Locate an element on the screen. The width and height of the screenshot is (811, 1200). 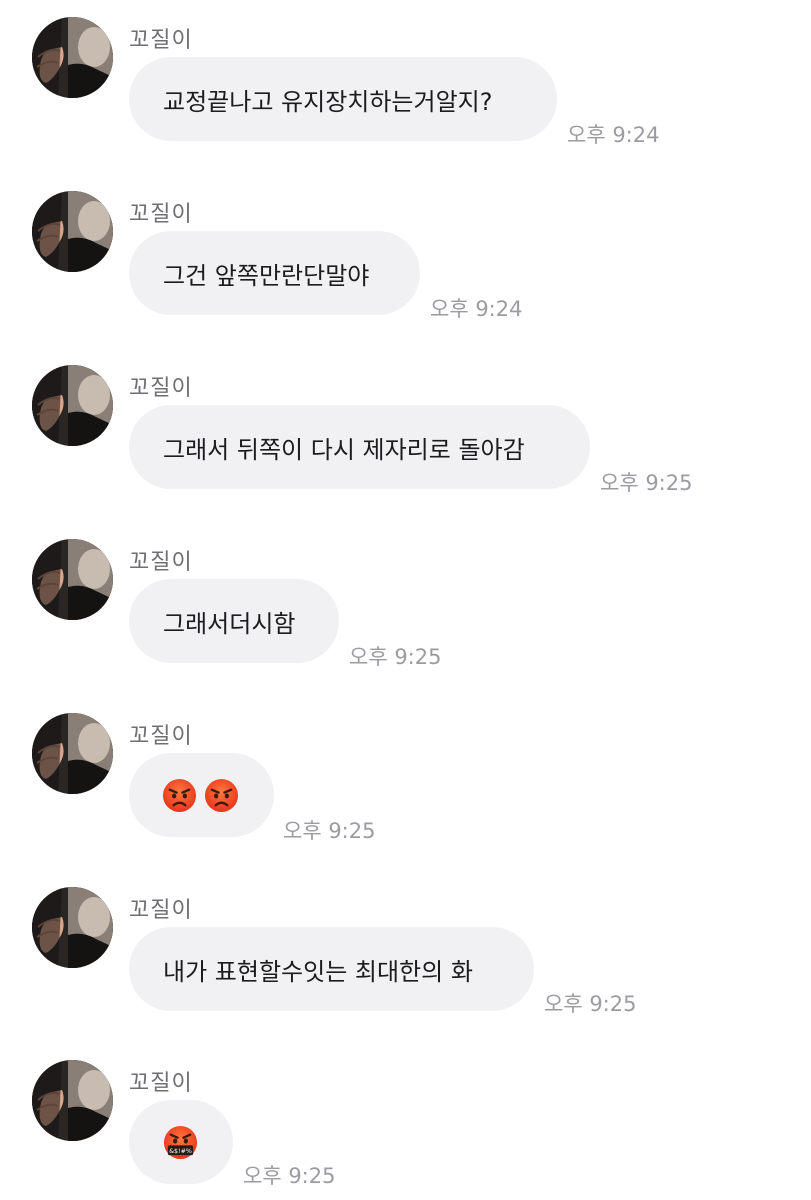
message-bubble: 그건 앞쪽만란단말야 is located at coordinates (274, 273).